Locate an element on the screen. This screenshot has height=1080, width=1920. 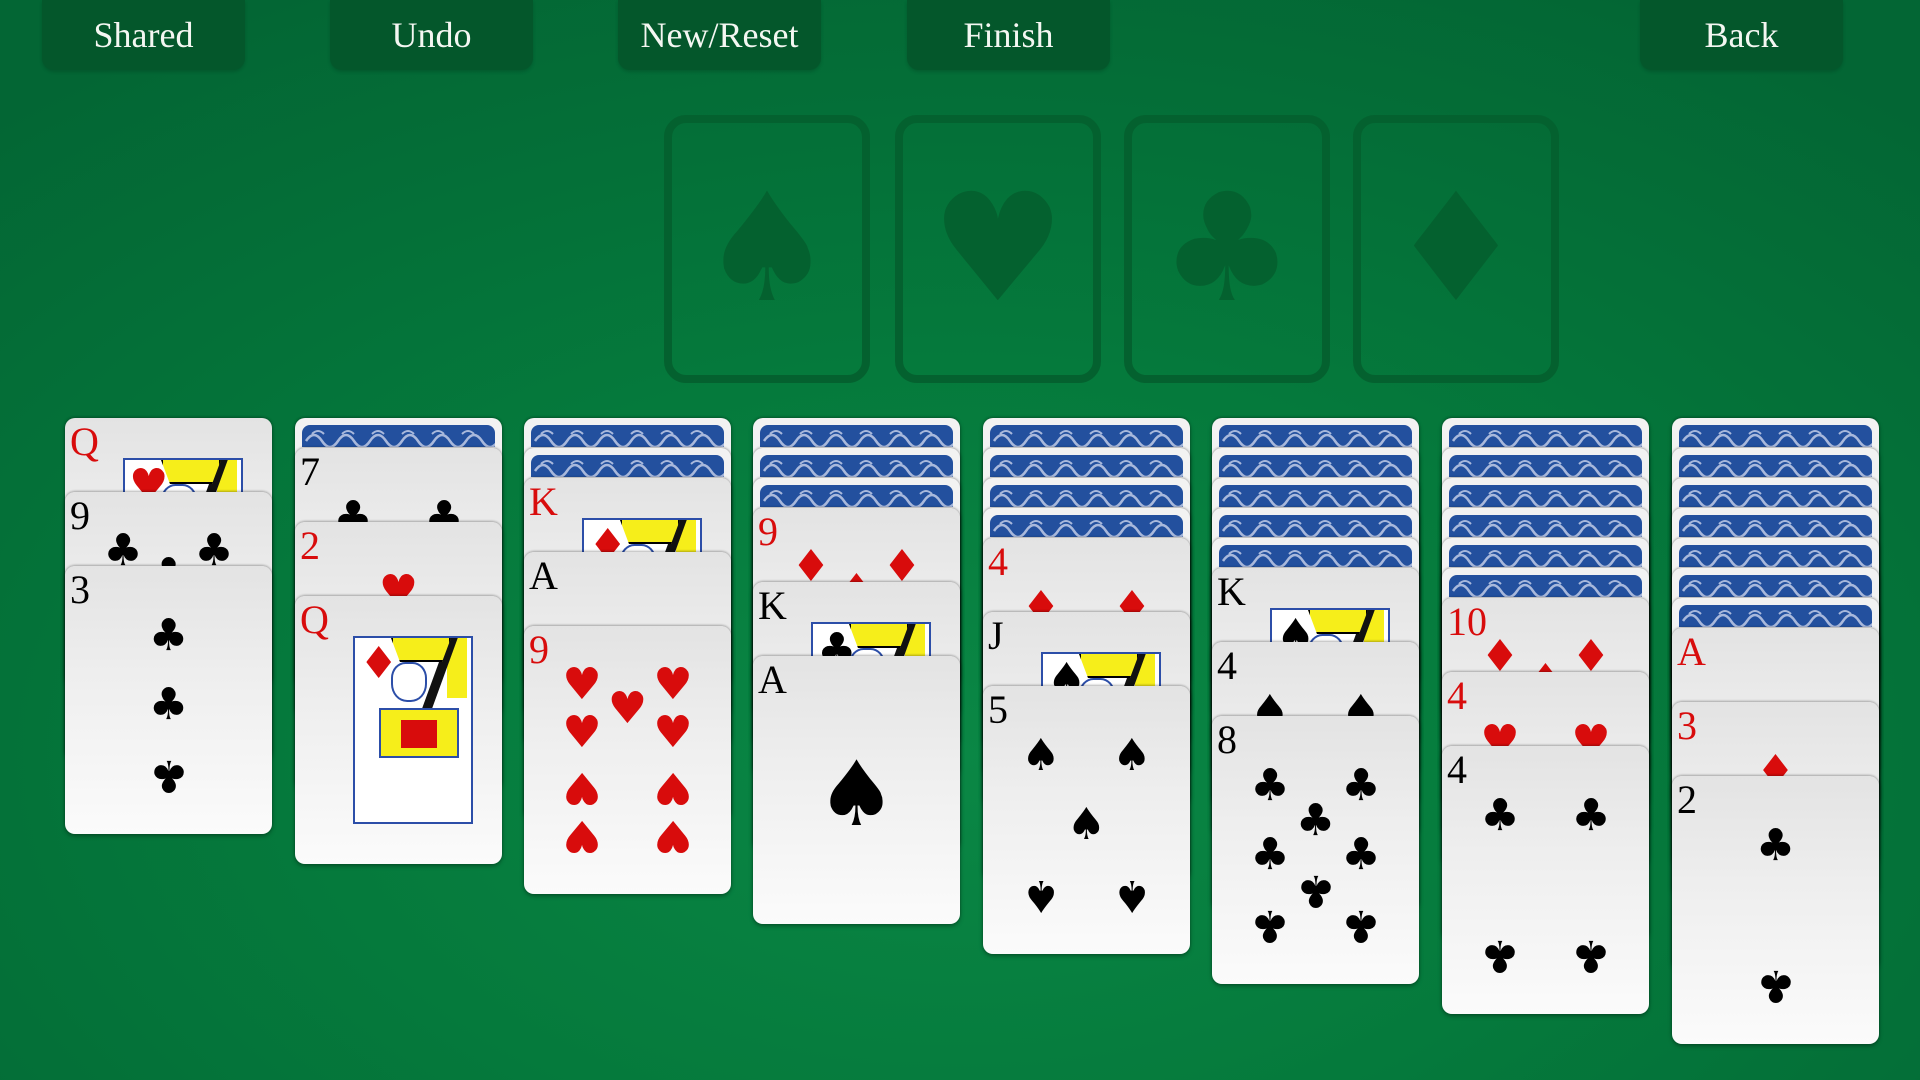
card-rank: 8 is located at coordinates (1227, 739).